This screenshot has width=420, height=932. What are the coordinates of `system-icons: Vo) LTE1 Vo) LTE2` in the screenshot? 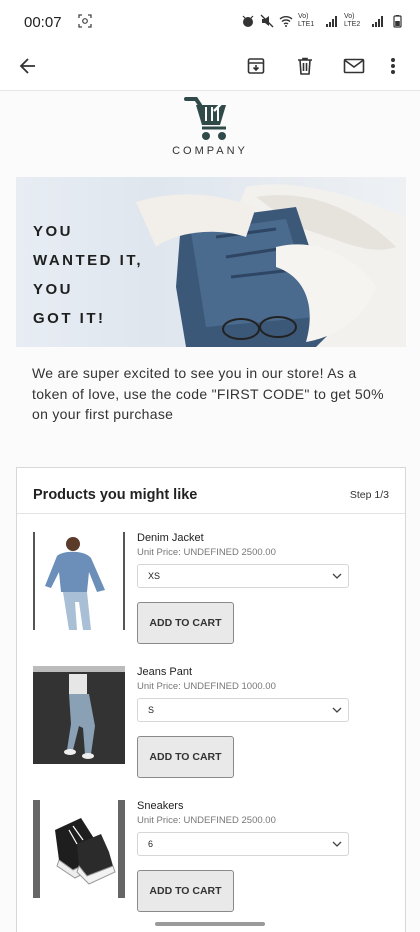 It's located at (322, 21).